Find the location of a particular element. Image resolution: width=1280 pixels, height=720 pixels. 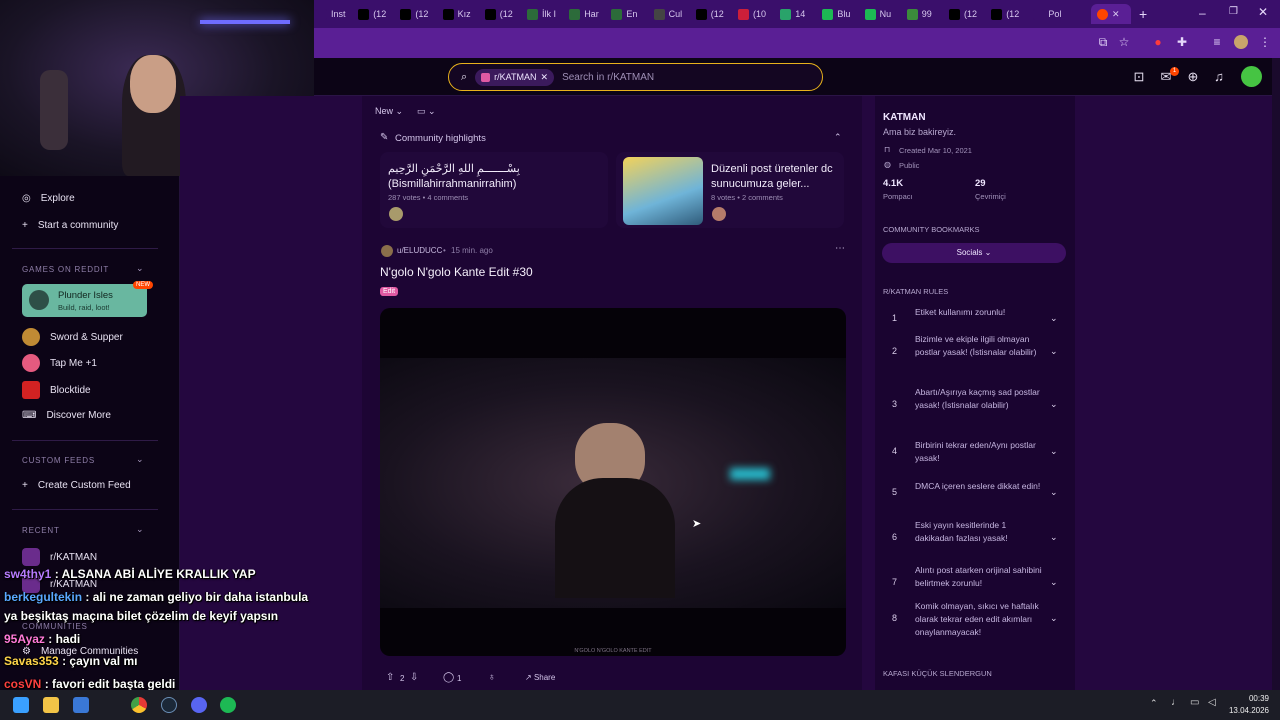

tray-chevron-icon: ⌃ is located at coordinates (1154, 703).